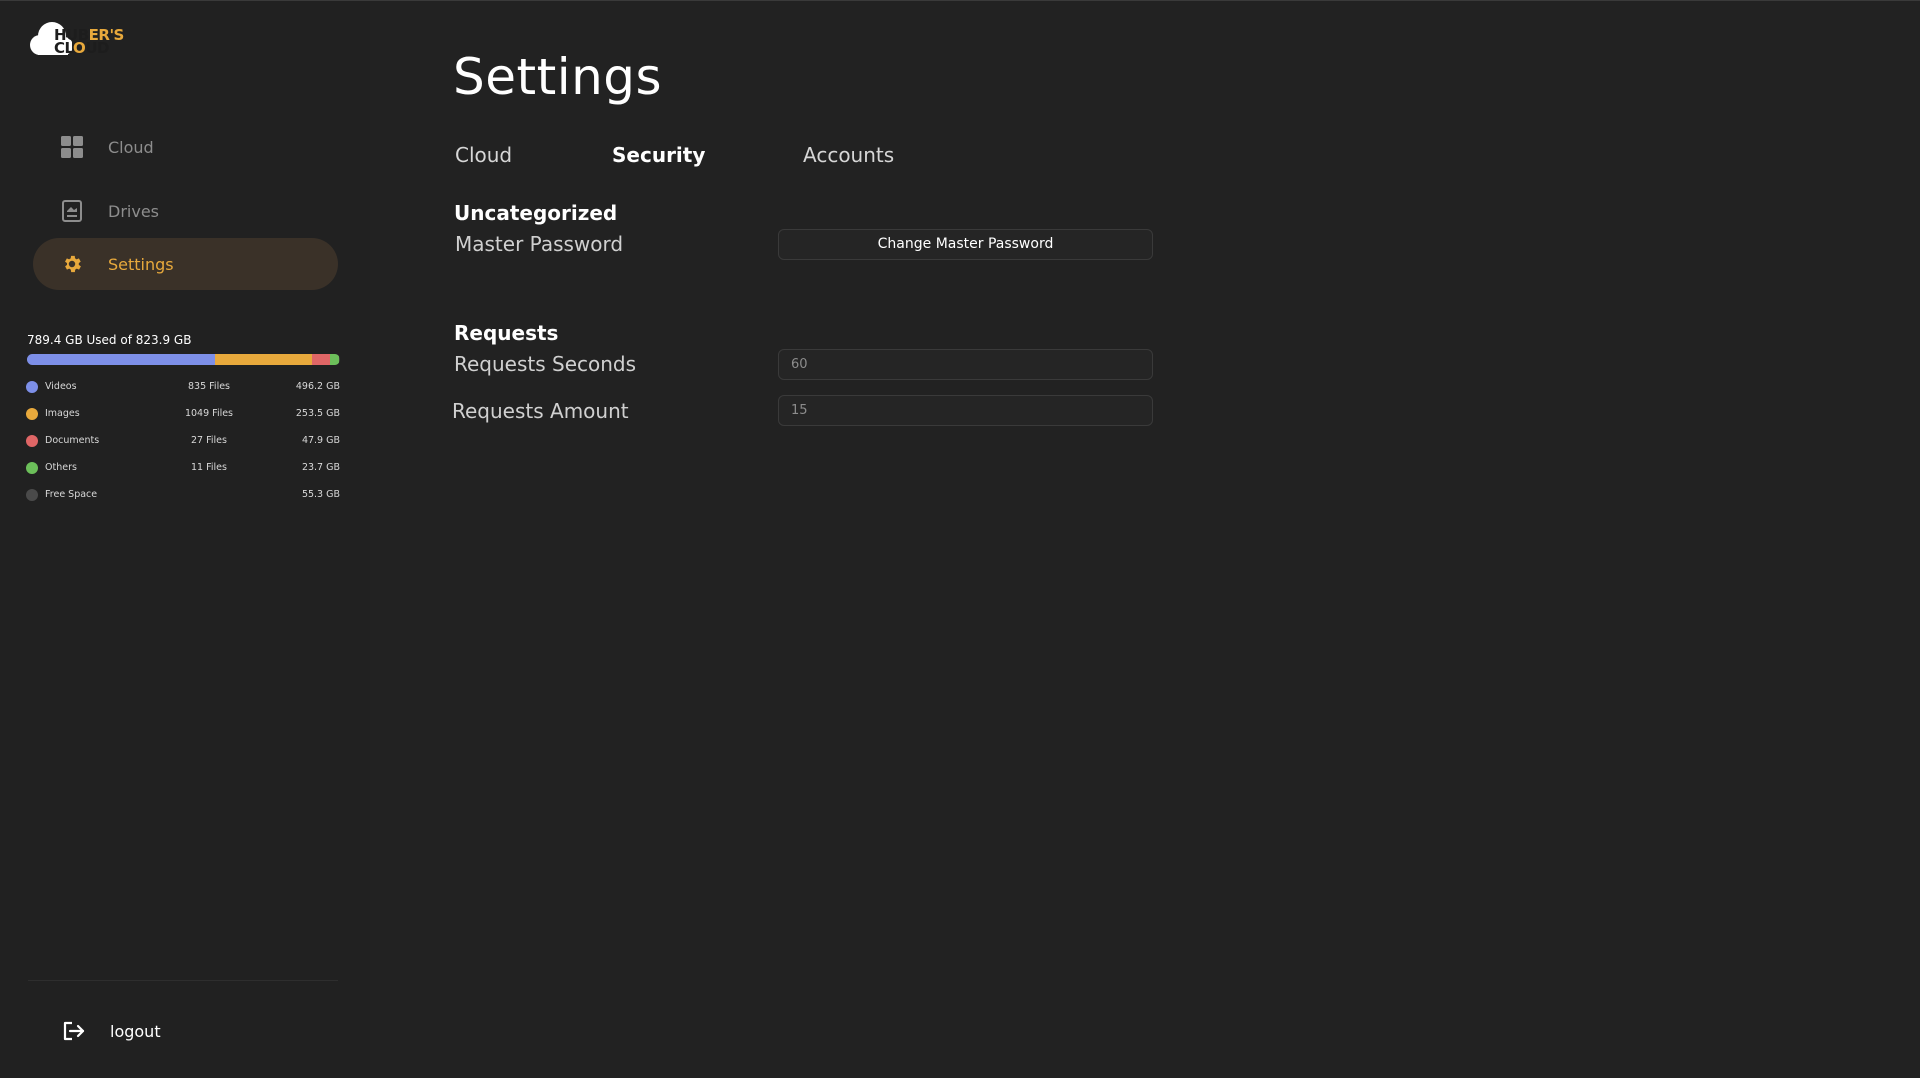 The height and width of the screenshot is (1081, 1920). I want to click on legend-name: Others, so click(61, 467).